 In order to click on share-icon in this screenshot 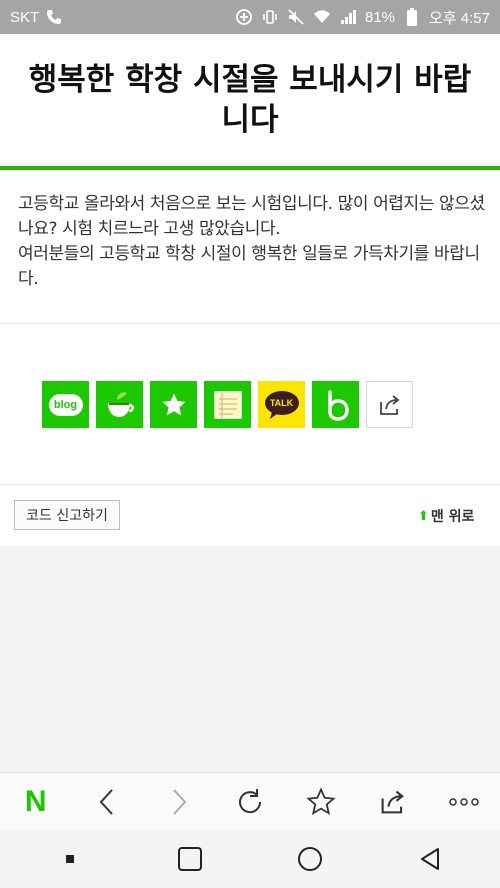, I will do `click(392, 801)`.